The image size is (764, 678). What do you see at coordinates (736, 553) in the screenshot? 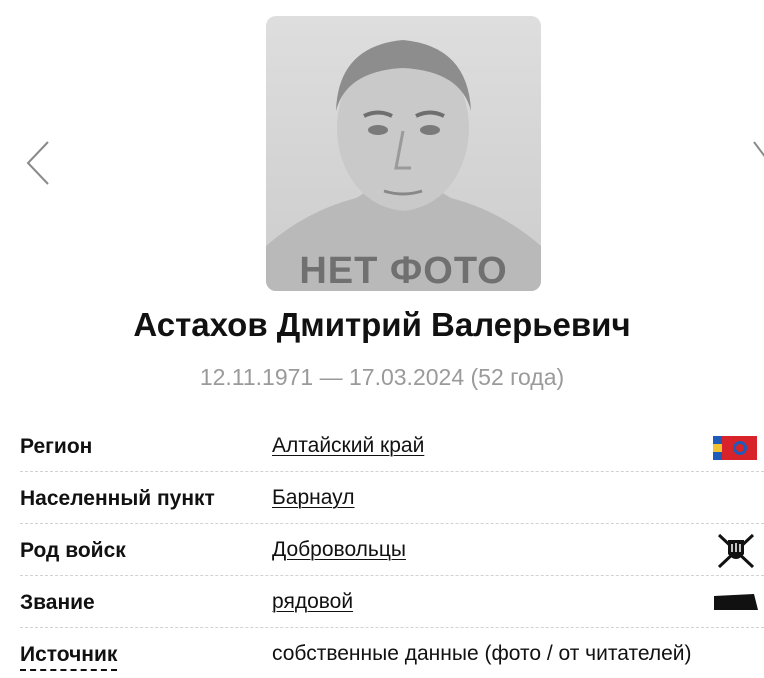
I see `volunteers-emblem-icon` at bounding box center [736, 553].